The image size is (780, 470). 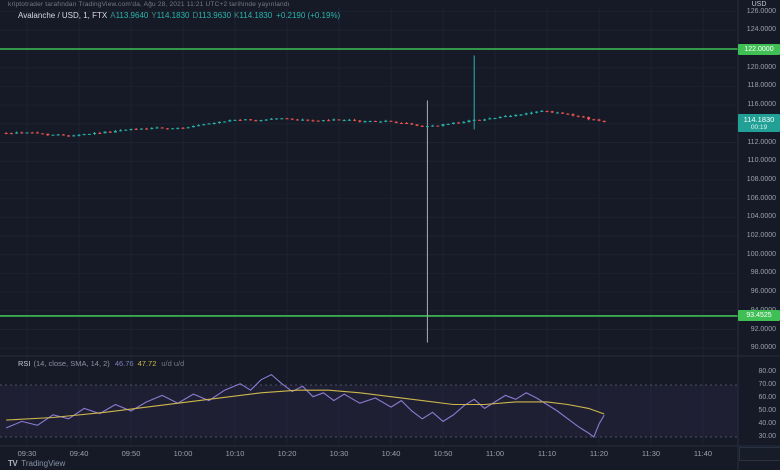 What do you see at coordinates (43, 463) in the screenshot?
I see `tradingview-logo-text: TradingView` at bounding box center [43, 463].